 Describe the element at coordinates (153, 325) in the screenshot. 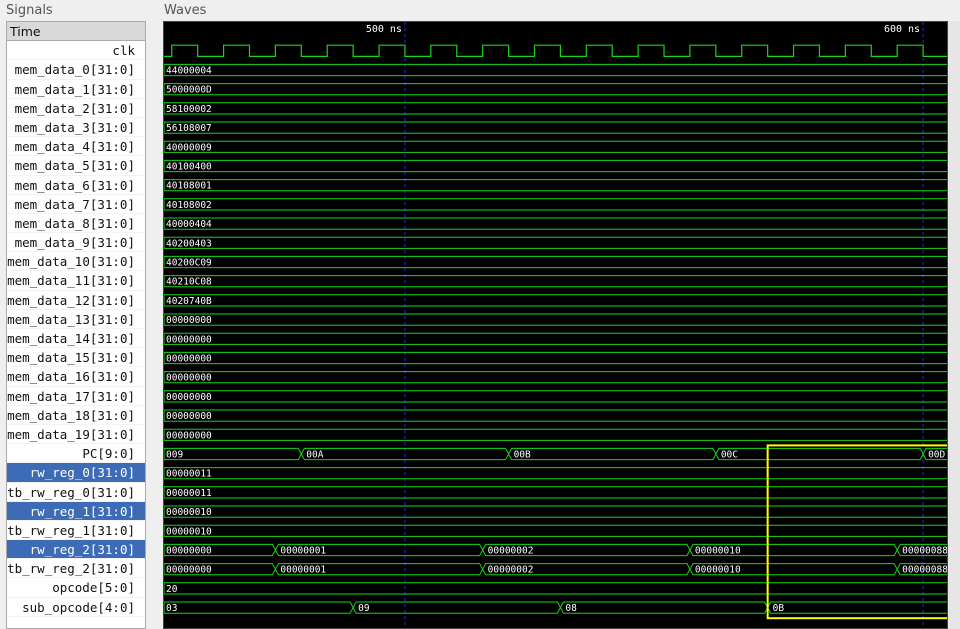

I see `pane-splitter` at that location.